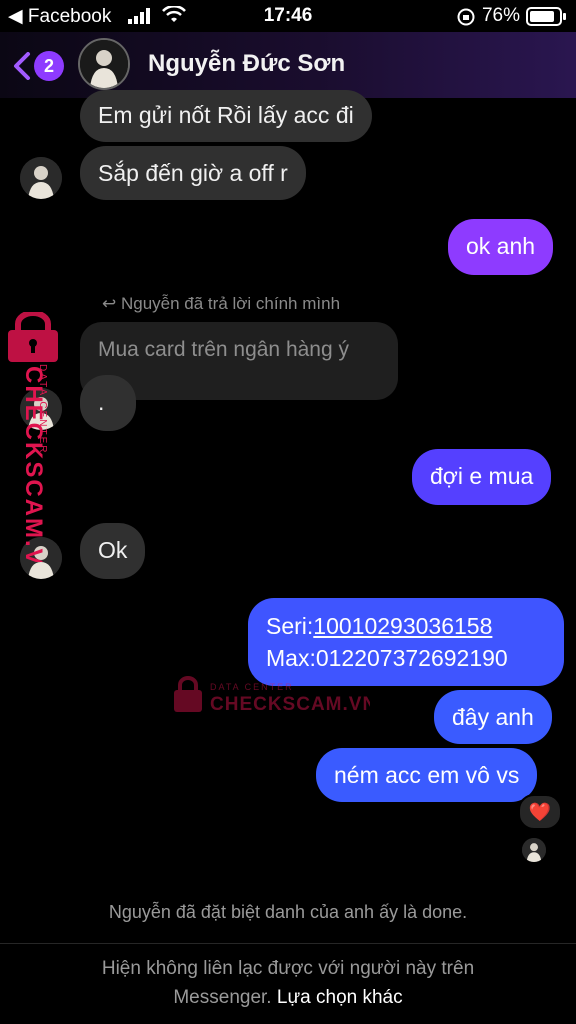  What do you see at coordinates (32, 474) in the screenshot?
I see `watermark-vertical-text: CHECKSCAM.VN DATA CENTER` at bounding box center [32, 474].